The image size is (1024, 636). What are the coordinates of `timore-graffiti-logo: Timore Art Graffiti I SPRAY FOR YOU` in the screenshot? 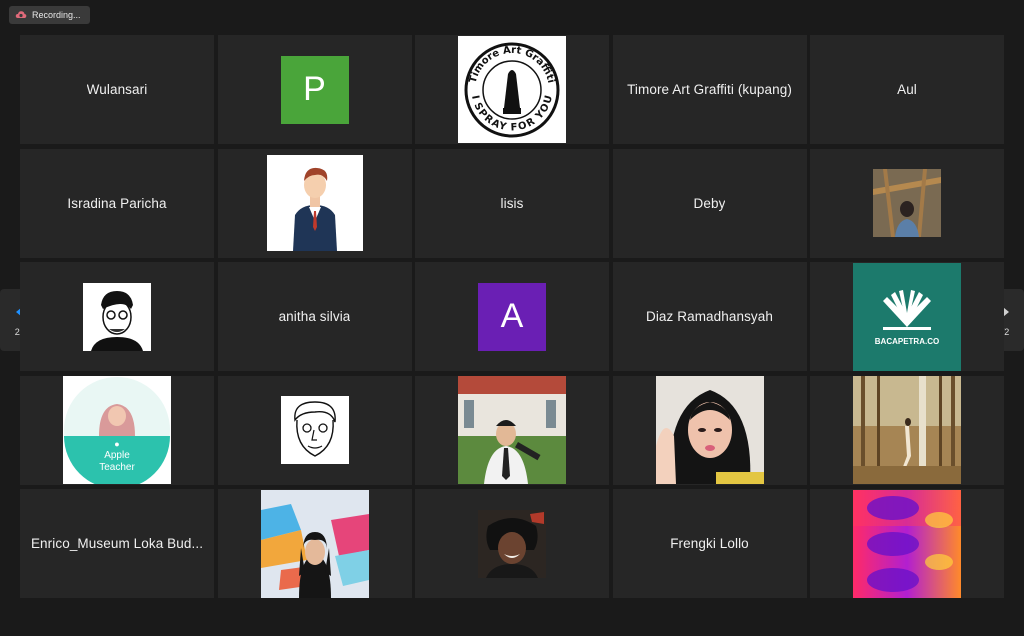 It's located at (512, 89).